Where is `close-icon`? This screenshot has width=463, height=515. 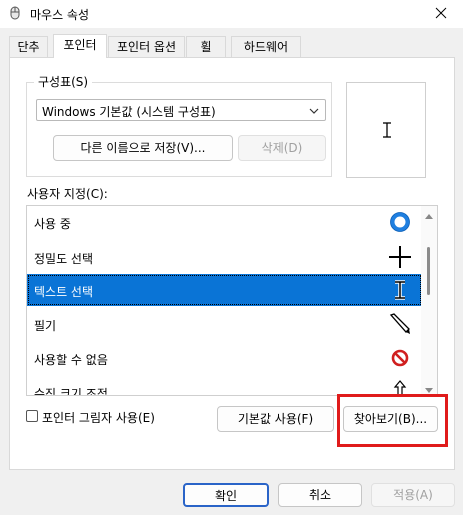 close-icon is located at coordinates (441, 14).